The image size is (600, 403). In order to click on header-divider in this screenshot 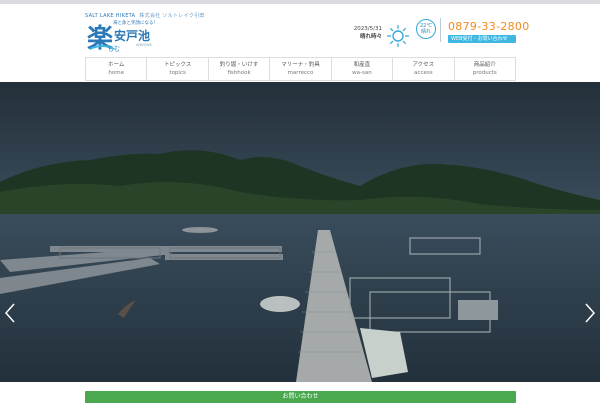, I will do `click(440, 30)`.